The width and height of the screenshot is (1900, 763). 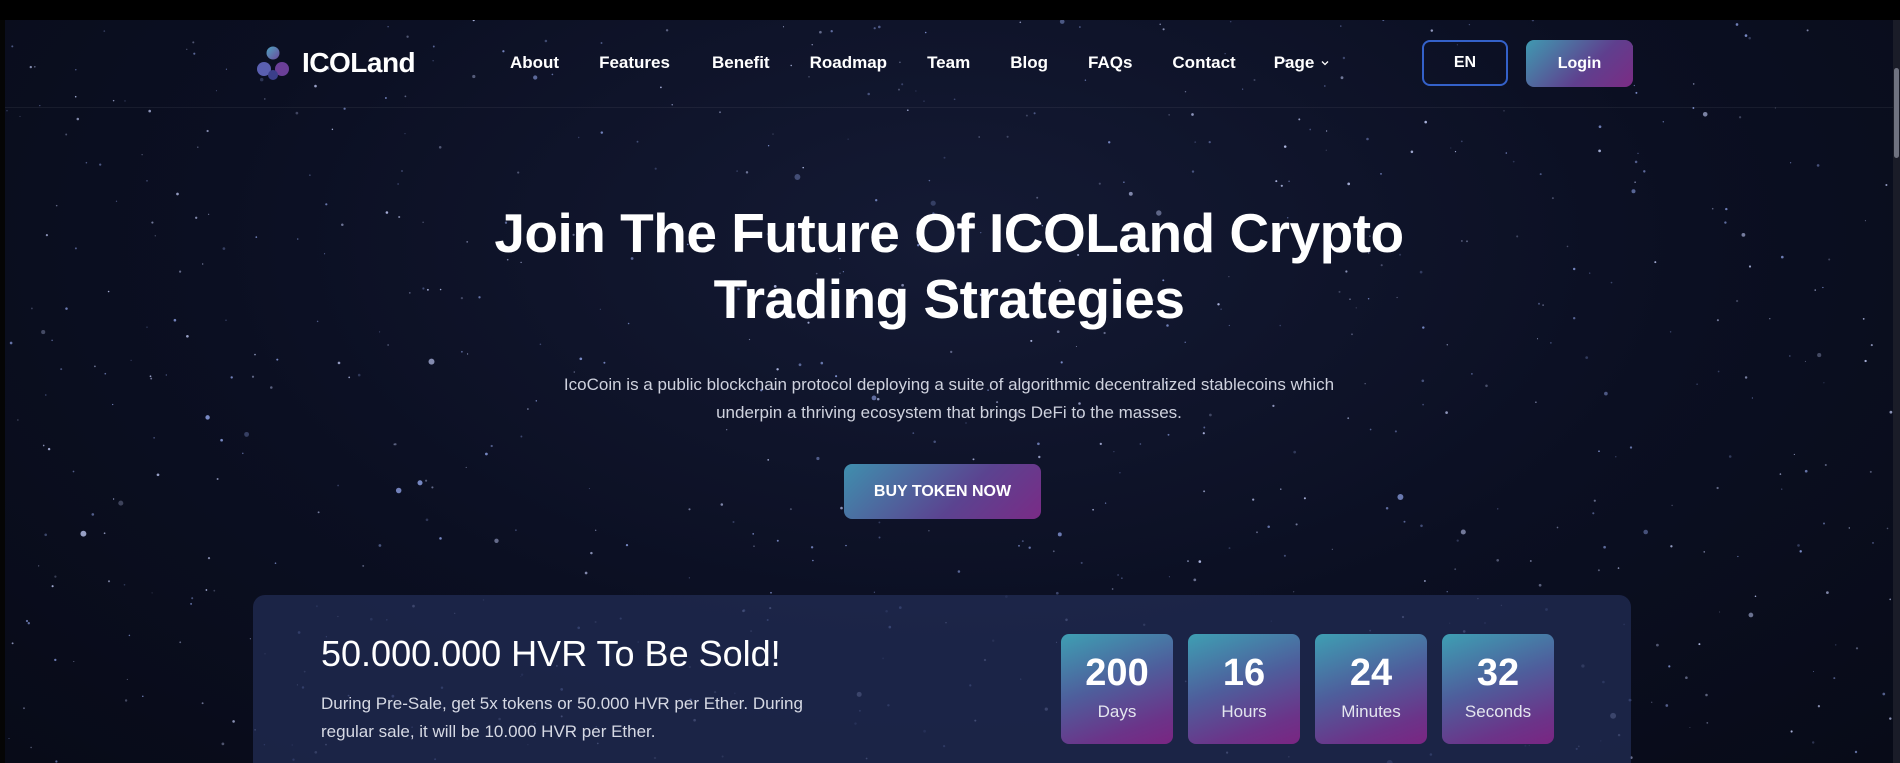 I want to click on logo-text: ICOLand, so click(x=359, y=62).